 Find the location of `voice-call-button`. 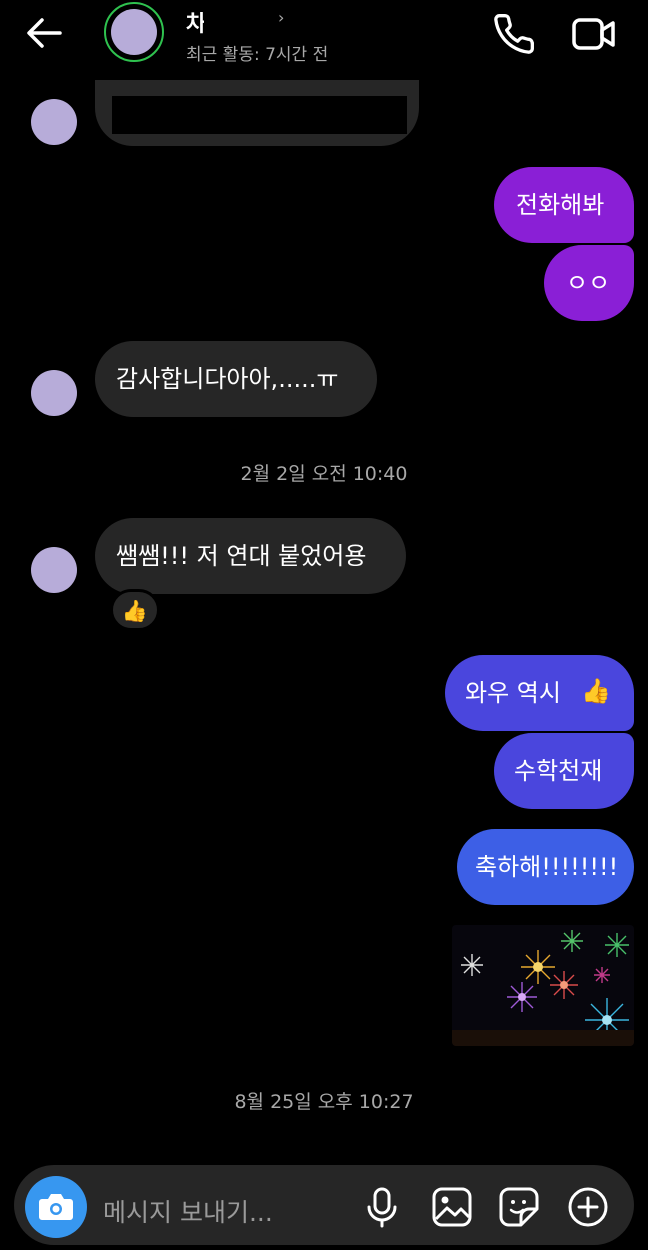

voice-call-button is located at coordinates (514, 34).